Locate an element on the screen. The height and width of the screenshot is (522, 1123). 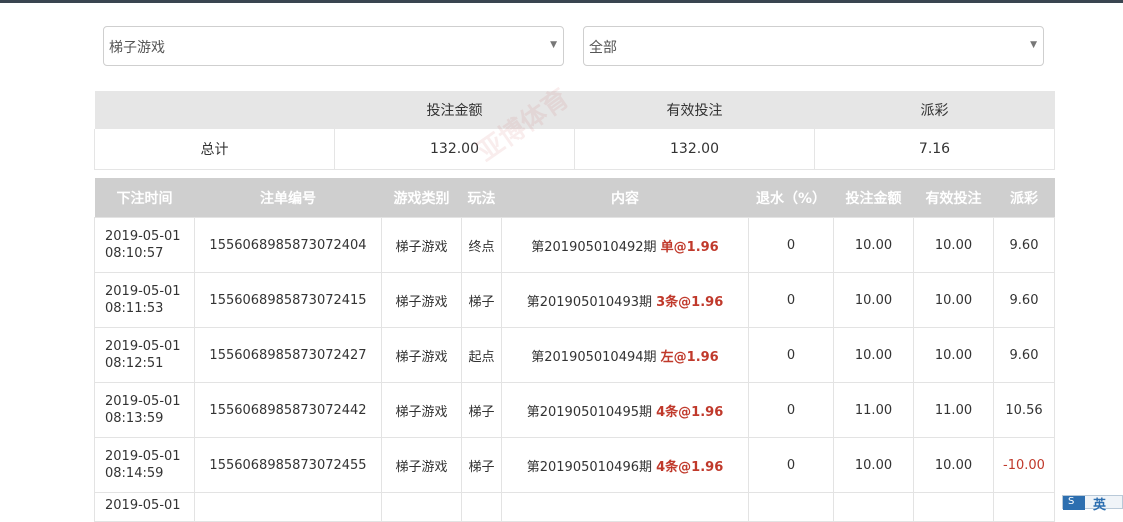
summary-total-bet: 132.00 is located at coordinates (454, 149).